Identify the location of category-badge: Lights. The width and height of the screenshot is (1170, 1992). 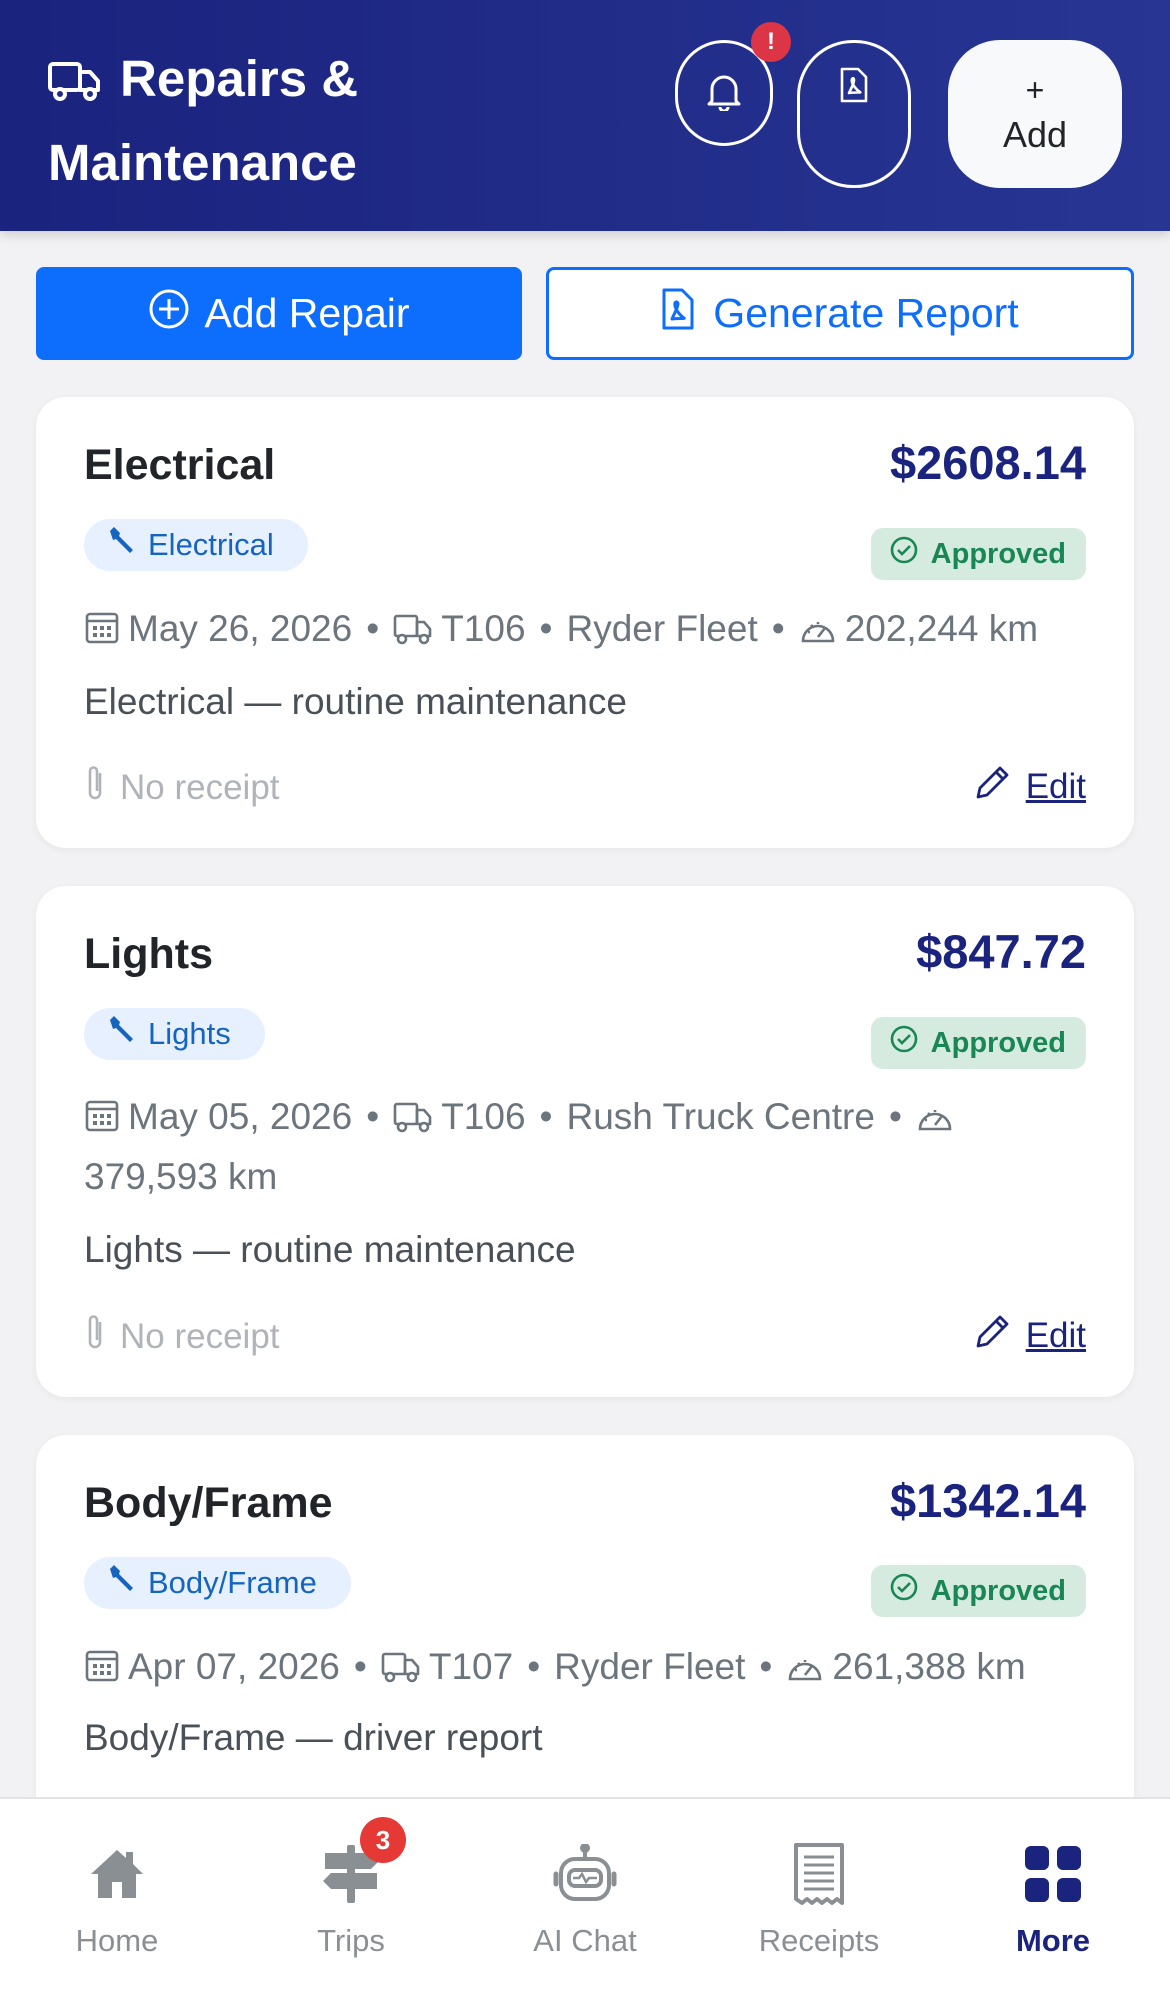
(174, 1034).